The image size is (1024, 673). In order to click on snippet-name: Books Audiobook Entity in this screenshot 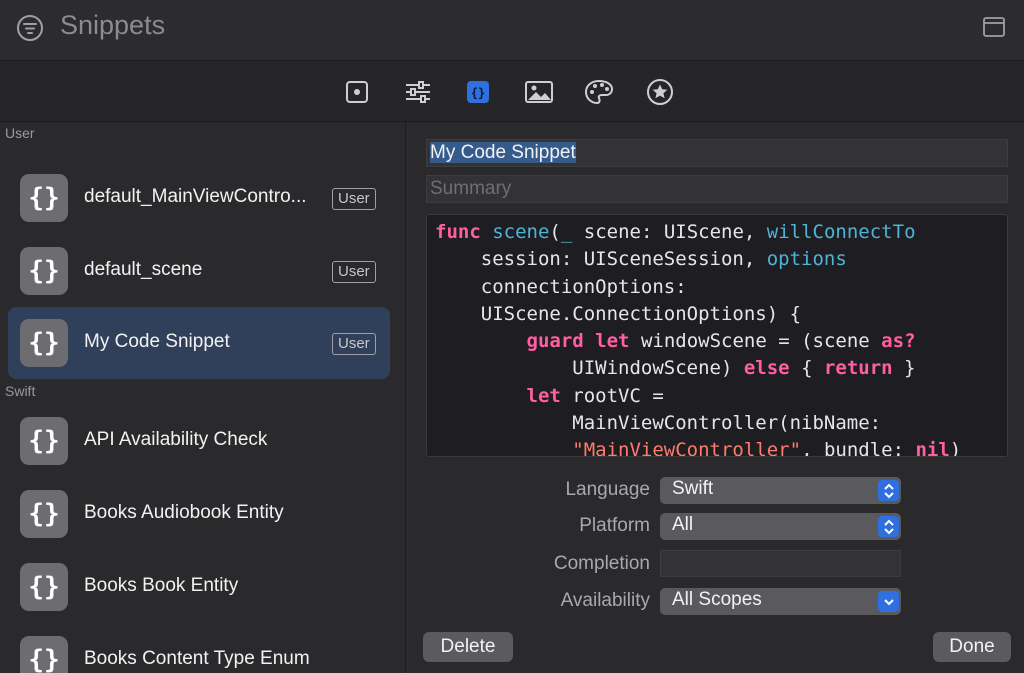, I will do `click(184, 512)`.